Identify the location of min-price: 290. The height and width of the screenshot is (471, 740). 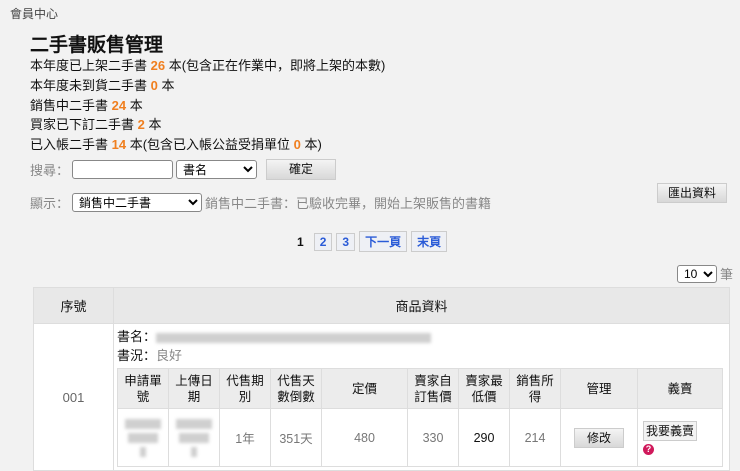
(484, 437).